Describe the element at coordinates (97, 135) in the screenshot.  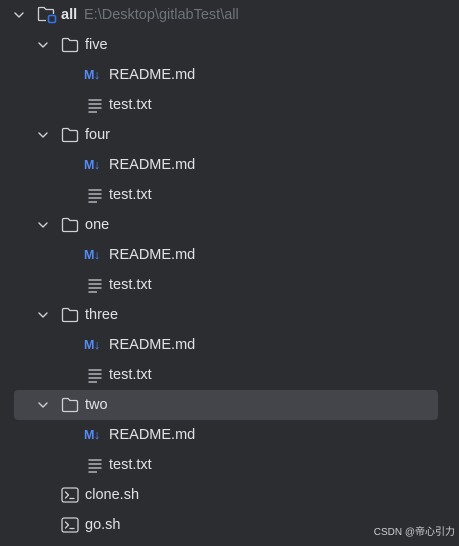
I see `folder-label: four` at that location.